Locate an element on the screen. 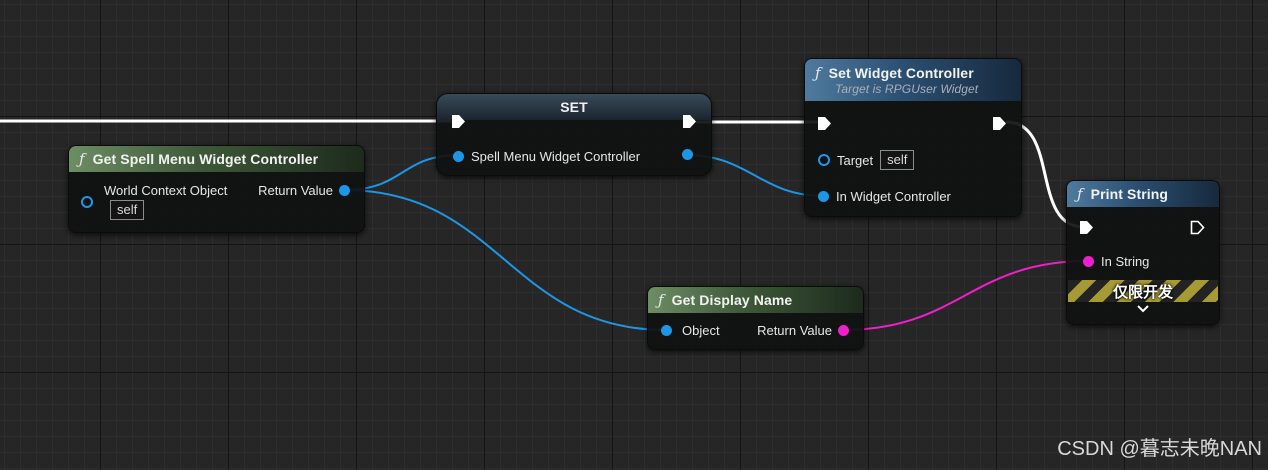  development-only-banner: 仅限开发 is located at coordinates (1143, 291).